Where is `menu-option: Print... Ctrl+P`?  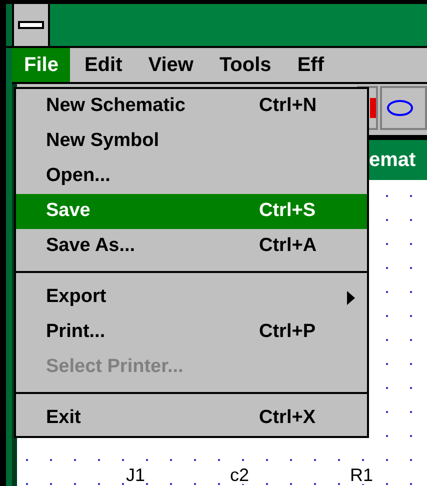
menu-option: Print... Ctrl+P is located at coordinates (191, 332).